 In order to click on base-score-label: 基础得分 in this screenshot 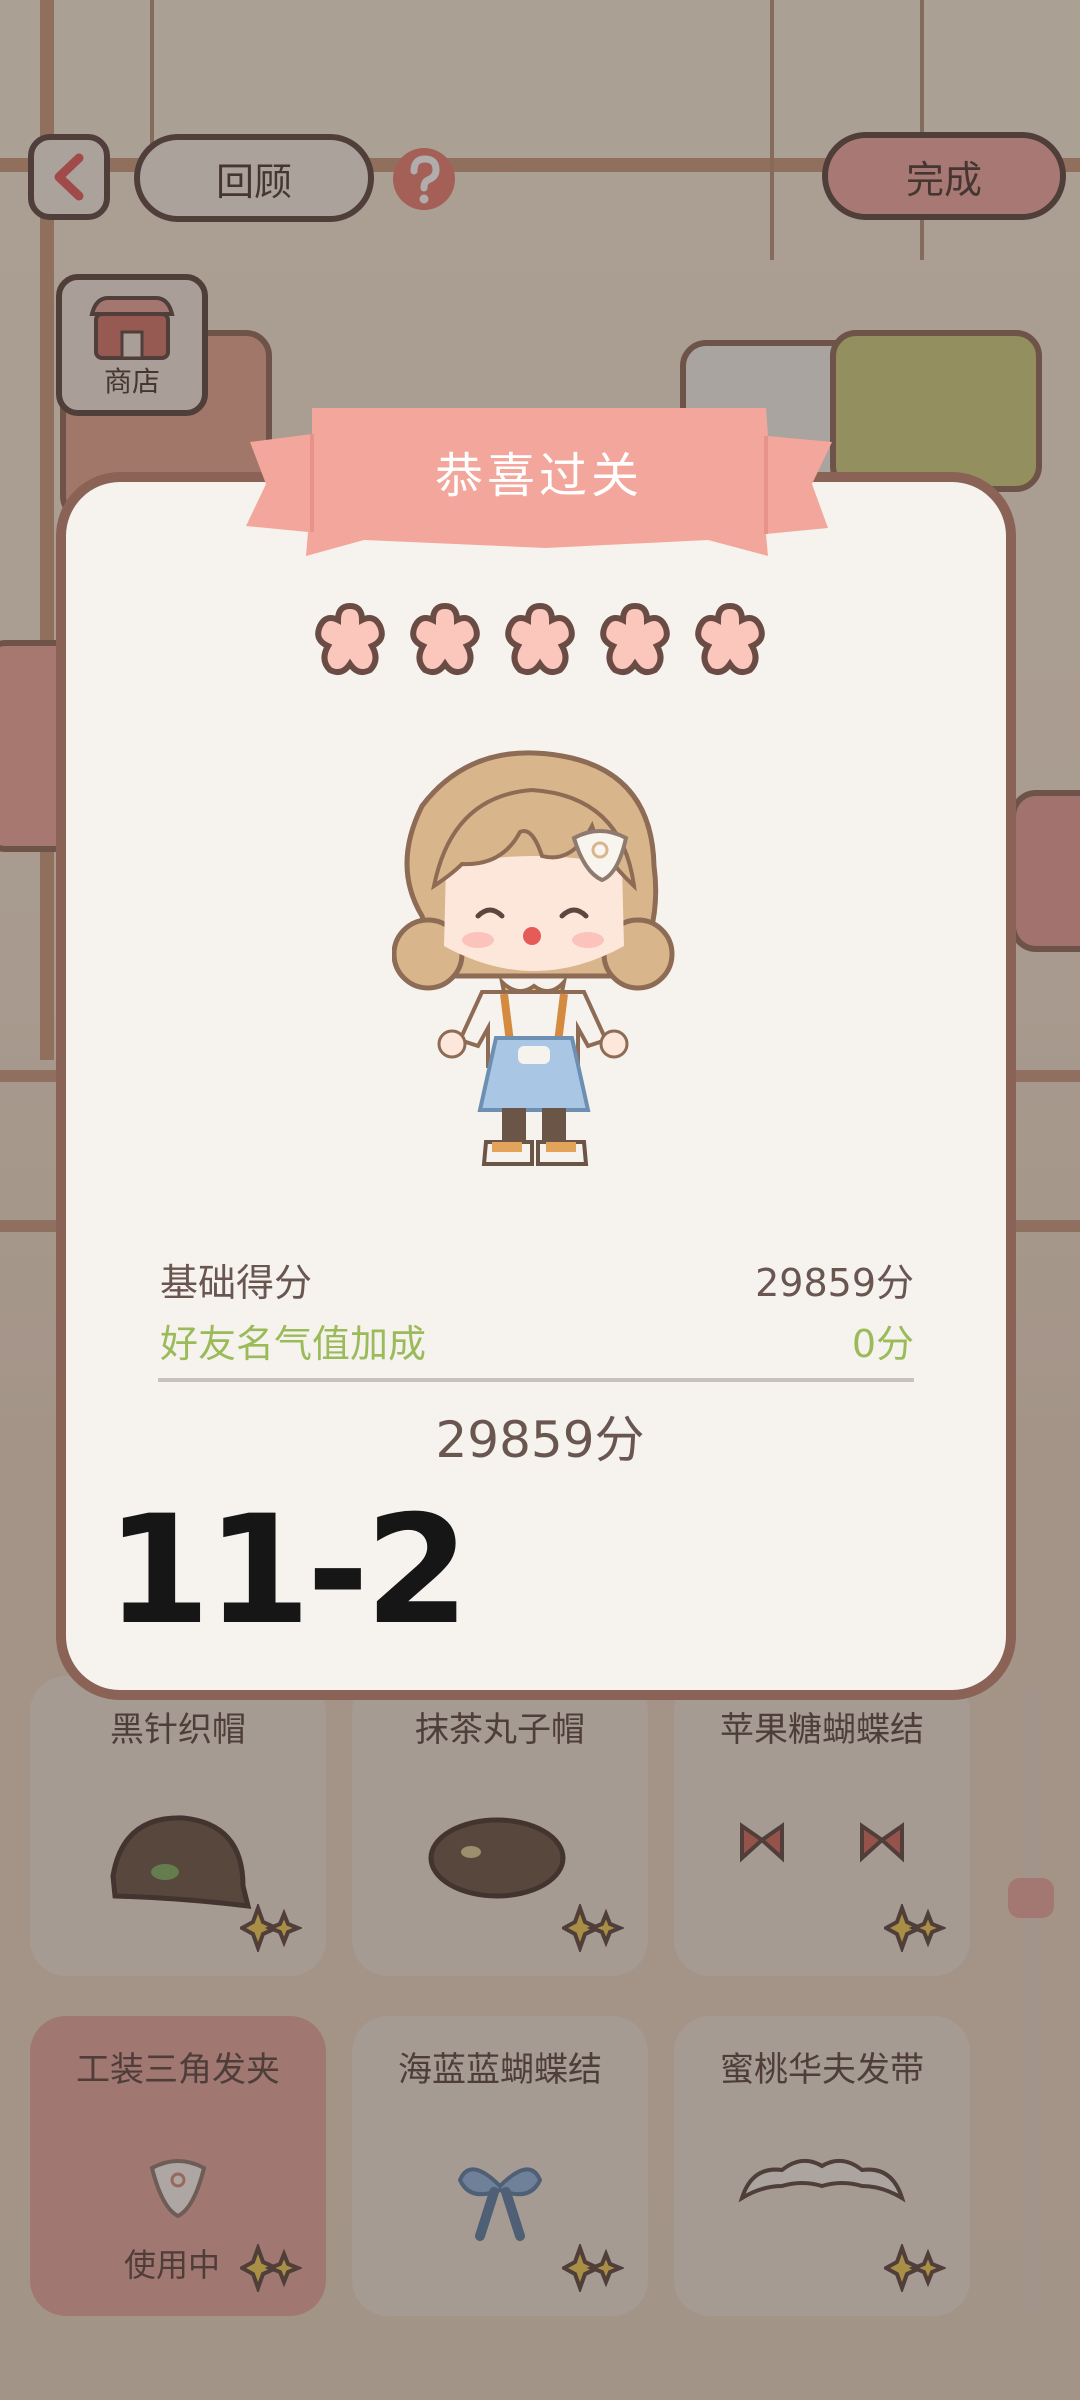, I will do `click(236, 1283)`.